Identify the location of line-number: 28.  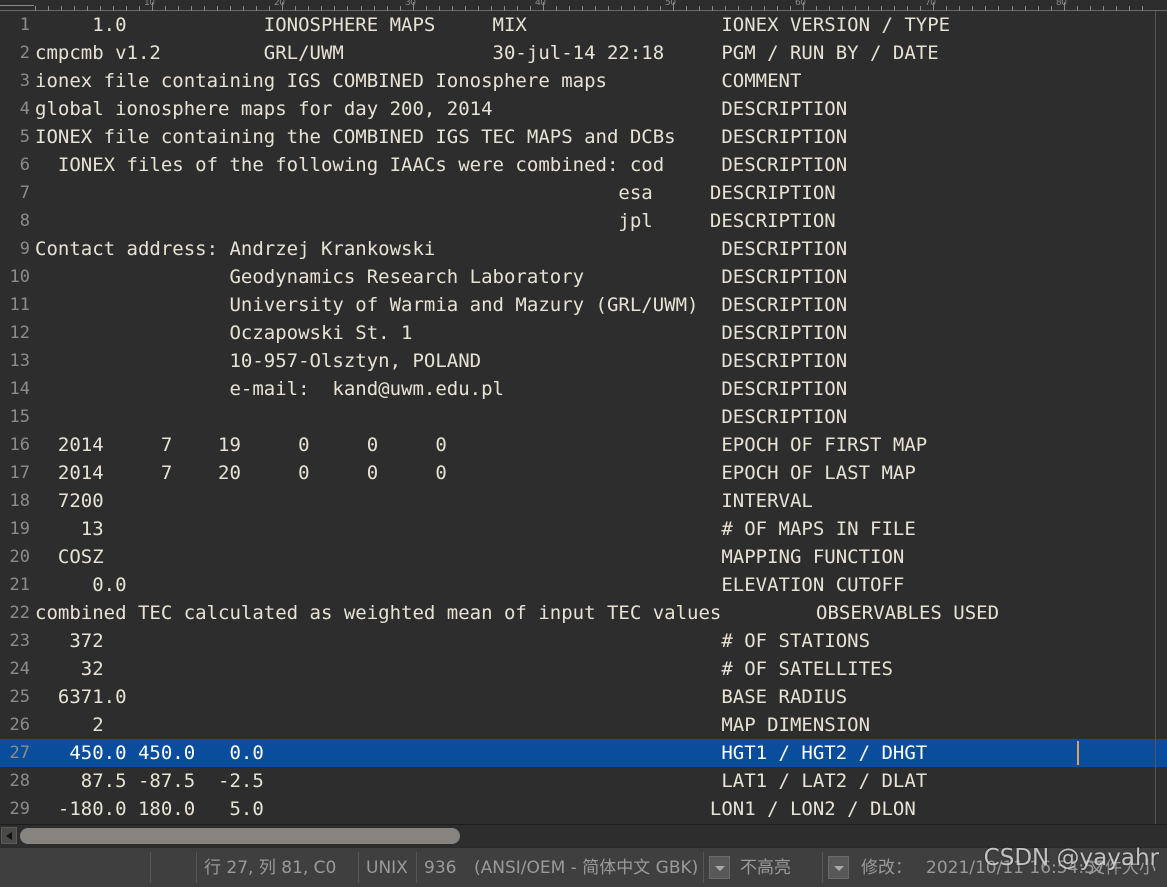
(19, 781).